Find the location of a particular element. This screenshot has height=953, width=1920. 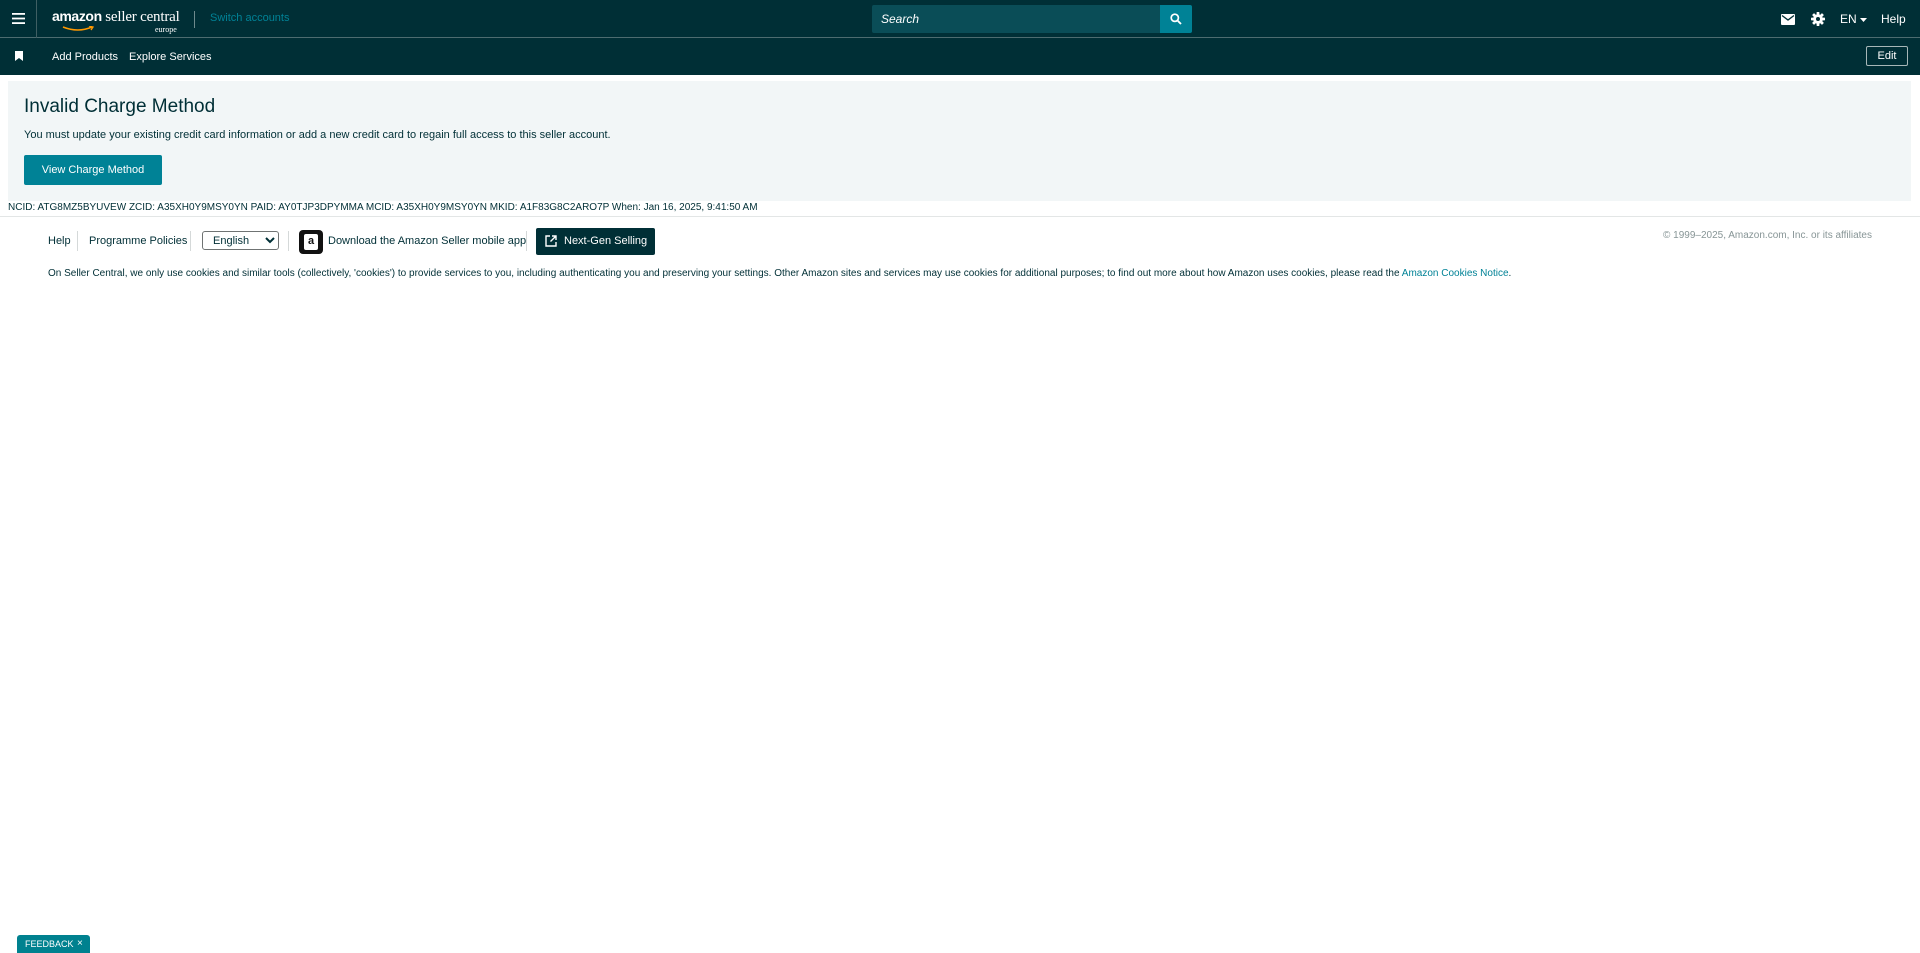

explore-services-link: Explore Services is located at coordinates (170, 57).